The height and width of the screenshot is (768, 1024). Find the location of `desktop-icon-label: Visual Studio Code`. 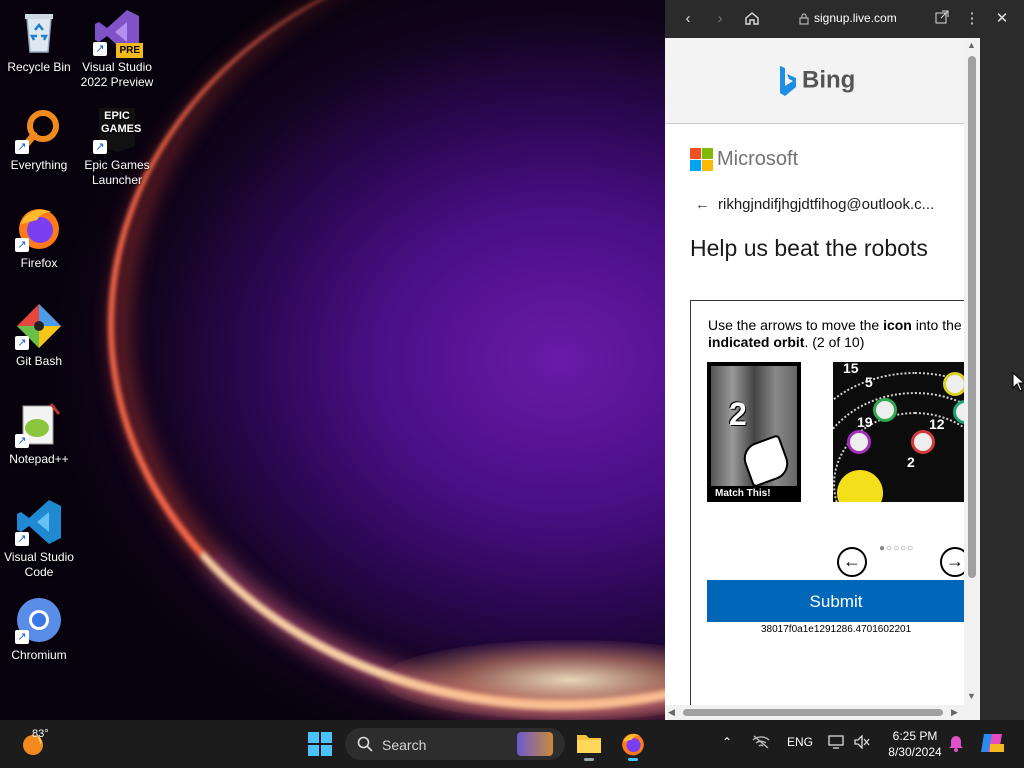

desktop-icon-label: Visual Studio Code is located at coordinates (39, 564).